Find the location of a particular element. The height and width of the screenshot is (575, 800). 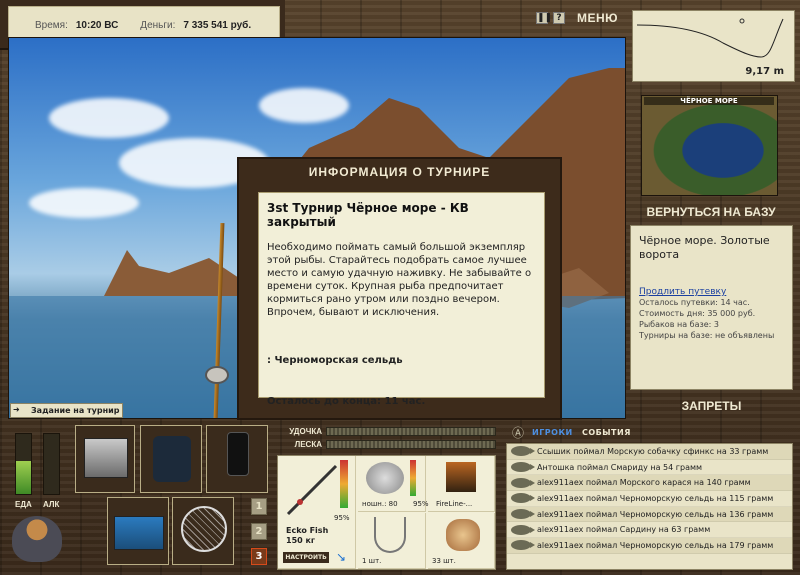

return-to-base-button: ВЕРНУТЬСЯ НА БАЗУ is located at coordinates (711, 212).